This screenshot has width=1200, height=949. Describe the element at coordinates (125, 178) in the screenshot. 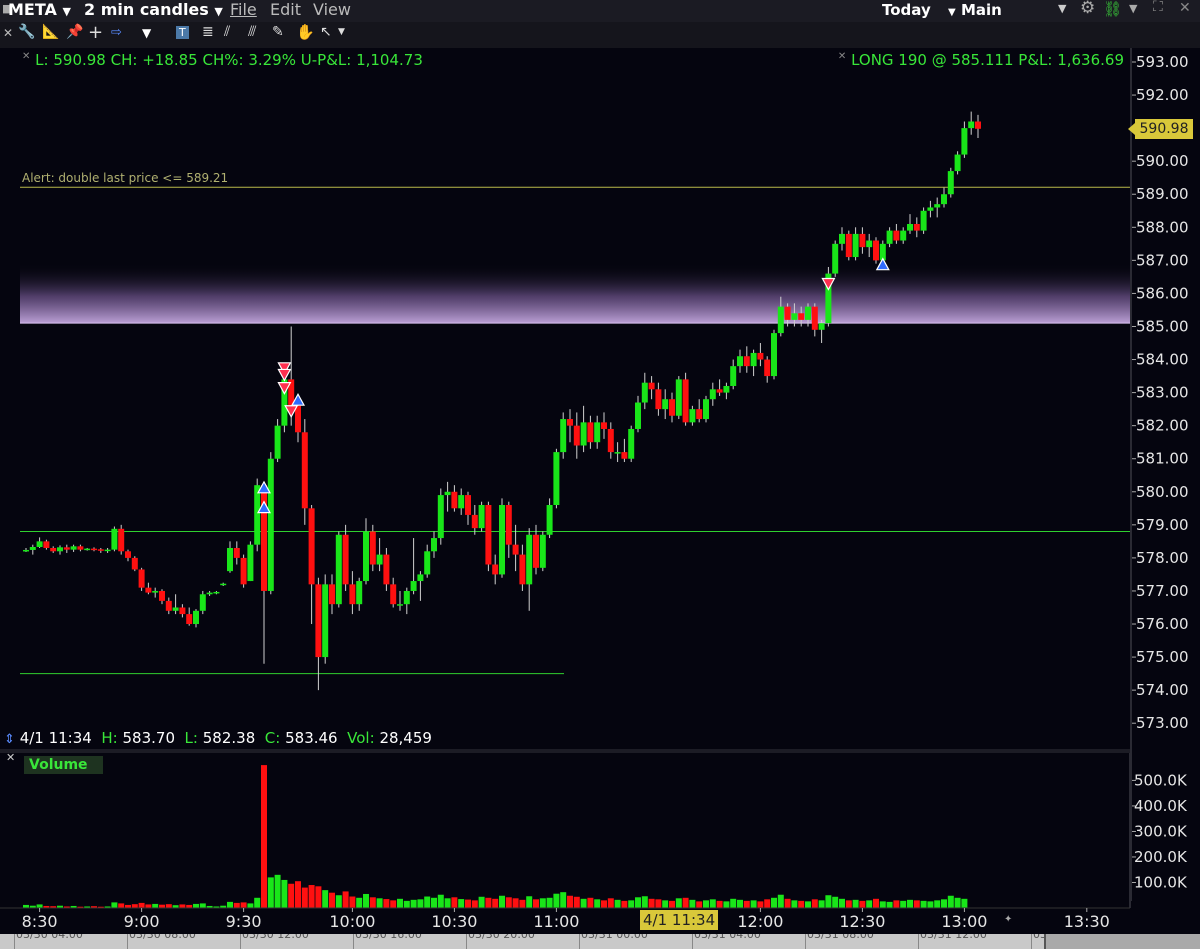

I see `alert-label: Alert: double last price <= 589.21` at that location.